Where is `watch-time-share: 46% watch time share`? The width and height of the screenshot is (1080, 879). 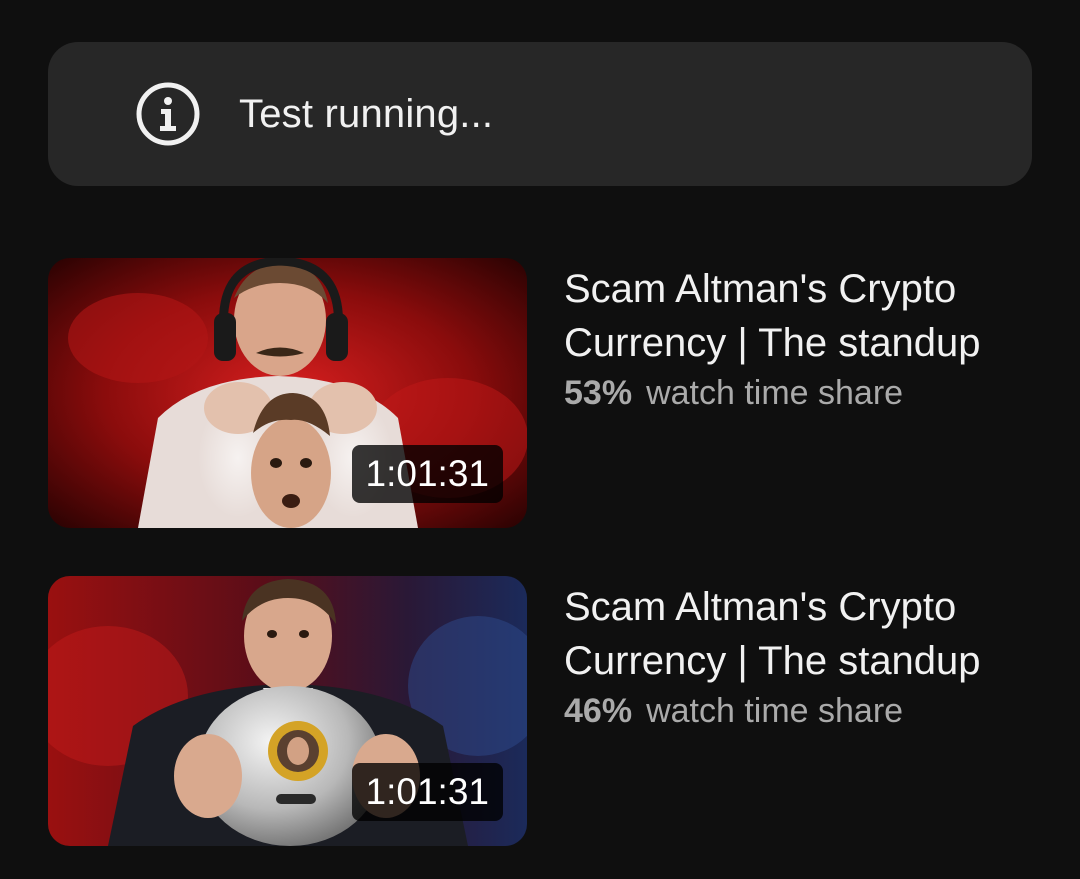
watch-time-share: 46% watch time share is located at coordinates (799, 711).